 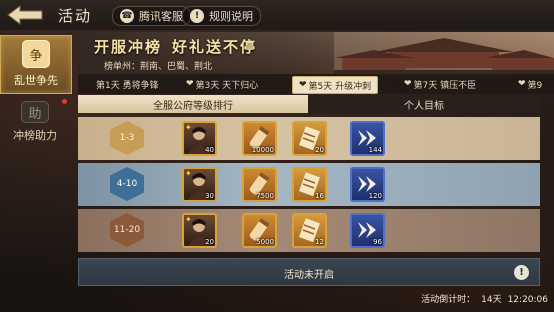 I want to click on seal-icon: 助, so click(x=35, y=112).